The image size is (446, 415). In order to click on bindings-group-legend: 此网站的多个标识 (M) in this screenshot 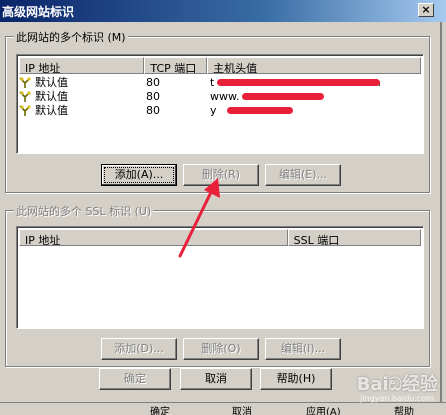, I will do `click(71, 37)`.